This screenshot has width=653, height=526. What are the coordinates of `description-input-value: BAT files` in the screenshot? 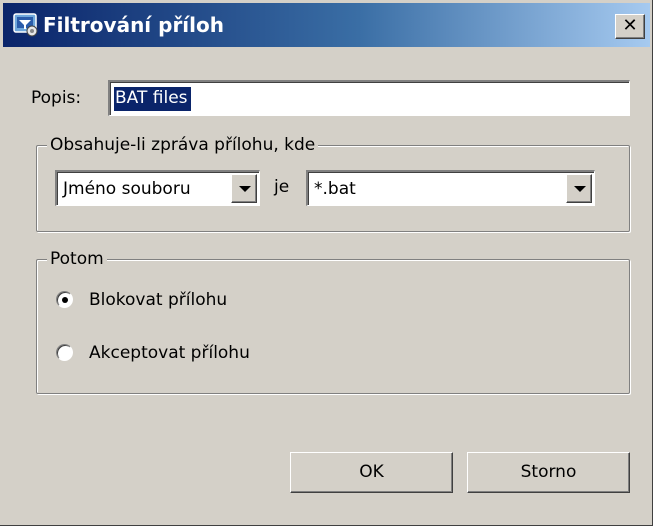 It's located at (152, 99).